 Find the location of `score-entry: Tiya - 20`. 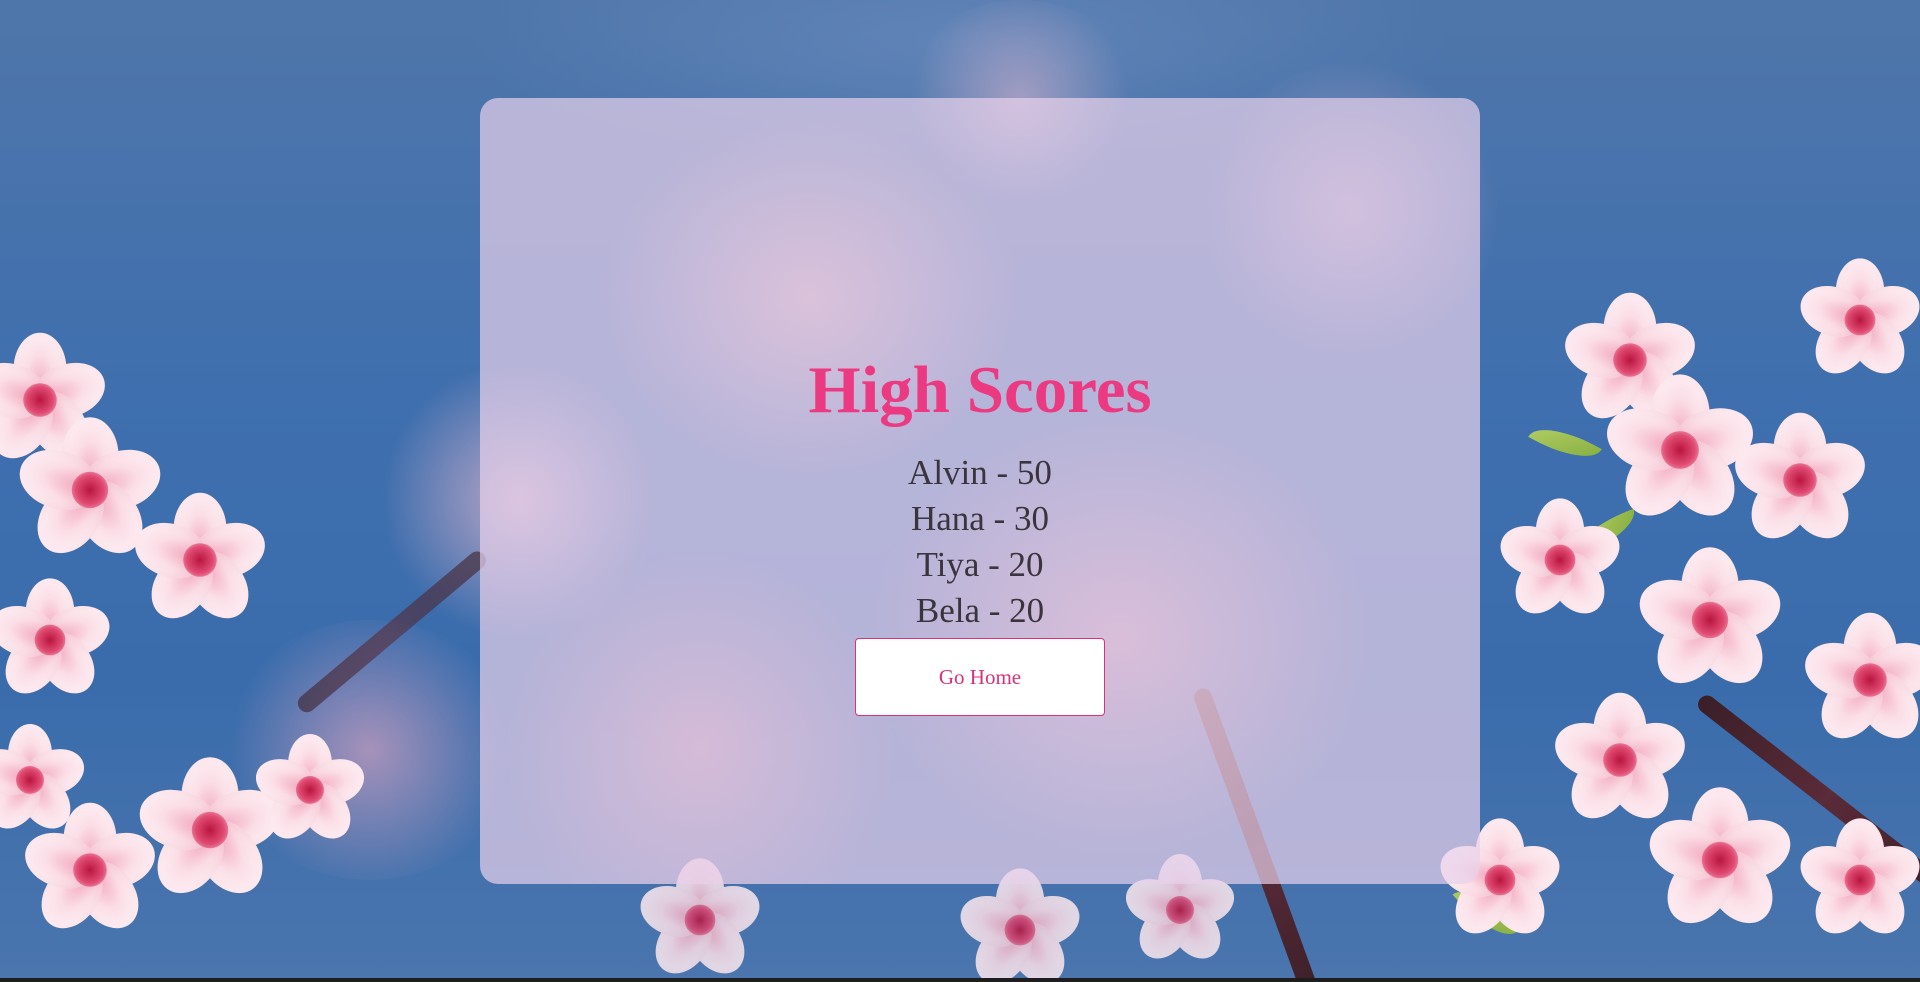

score-entry: Tiya - 20 is located at coordinates (980, 564).